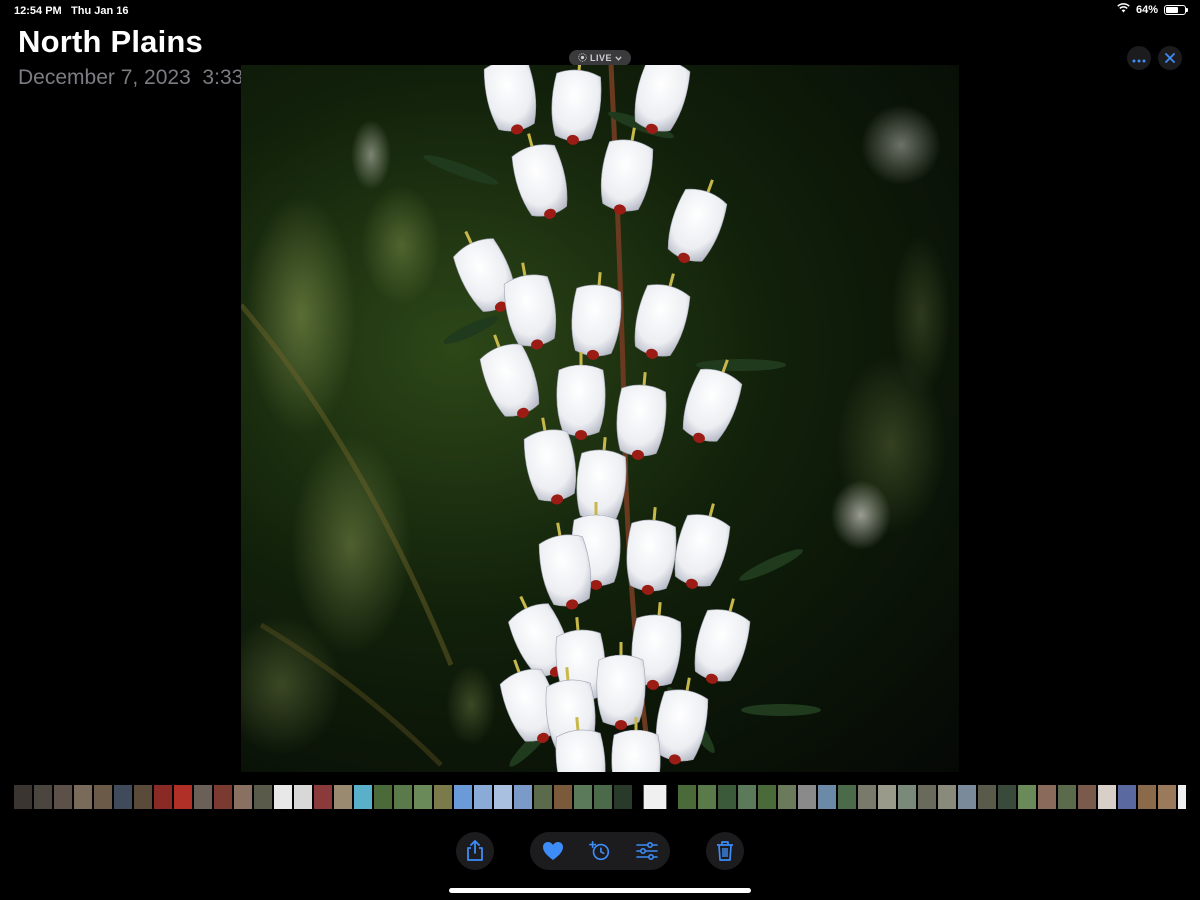 This screenshot has width=1200, height=900. I want to click on live-badge-label: LIVE, so click(600, 58).